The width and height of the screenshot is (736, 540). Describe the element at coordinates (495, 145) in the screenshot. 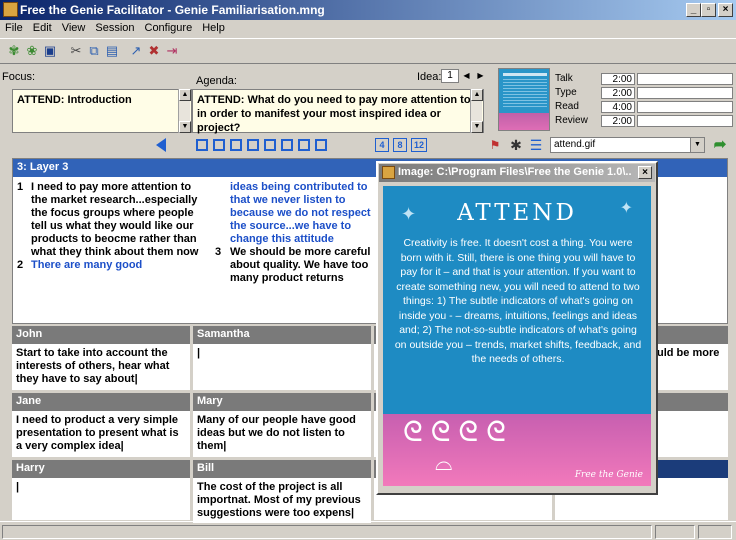

I see `flag-icon: ⚑` at that location.